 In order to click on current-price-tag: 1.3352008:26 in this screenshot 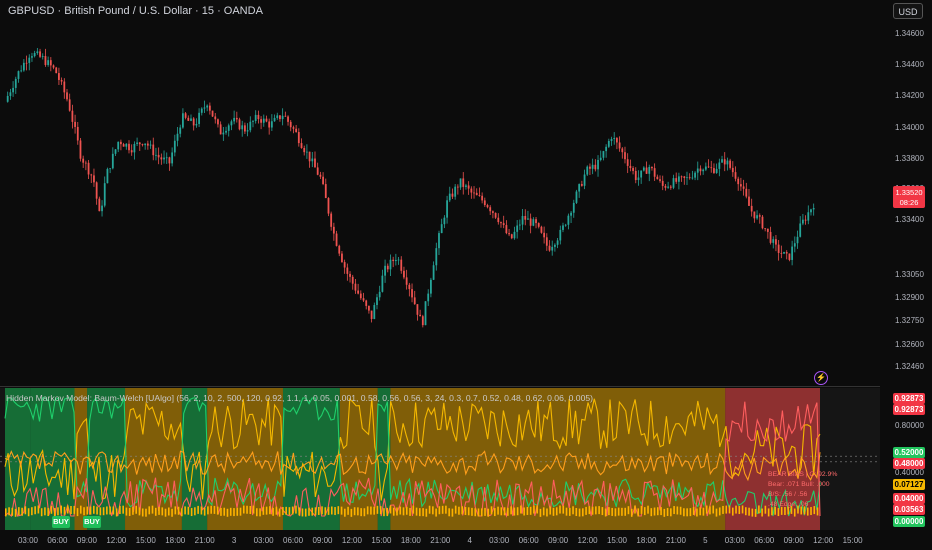, I will do `click(909, 197)`.